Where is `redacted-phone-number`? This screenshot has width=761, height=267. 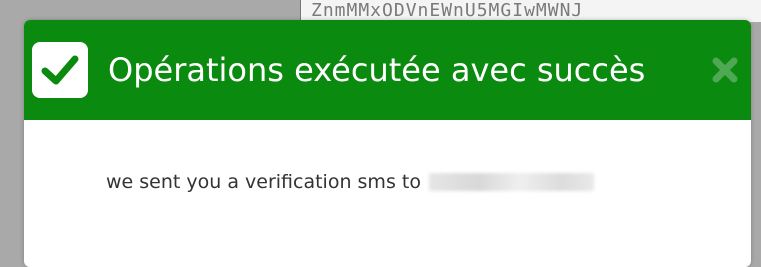 redacted-phone-number is located at coordinates (511, 182).